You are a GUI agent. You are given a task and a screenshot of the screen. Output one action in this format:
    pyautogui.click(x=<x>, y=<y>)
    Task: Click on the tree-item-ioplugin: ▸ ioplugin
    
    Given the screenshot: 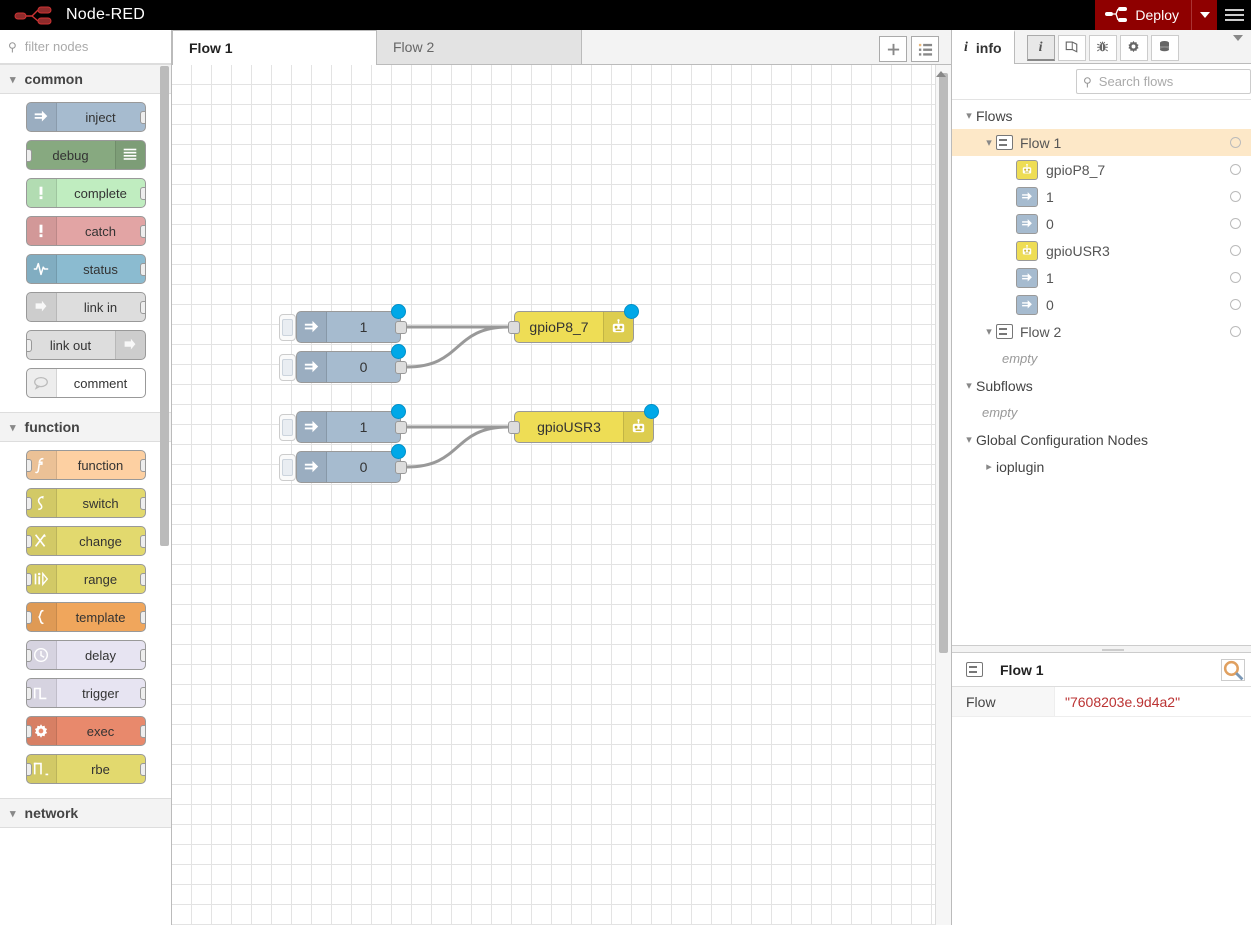 What is the action you would take?
    pyautogui.click(x=1101, y=466)
    